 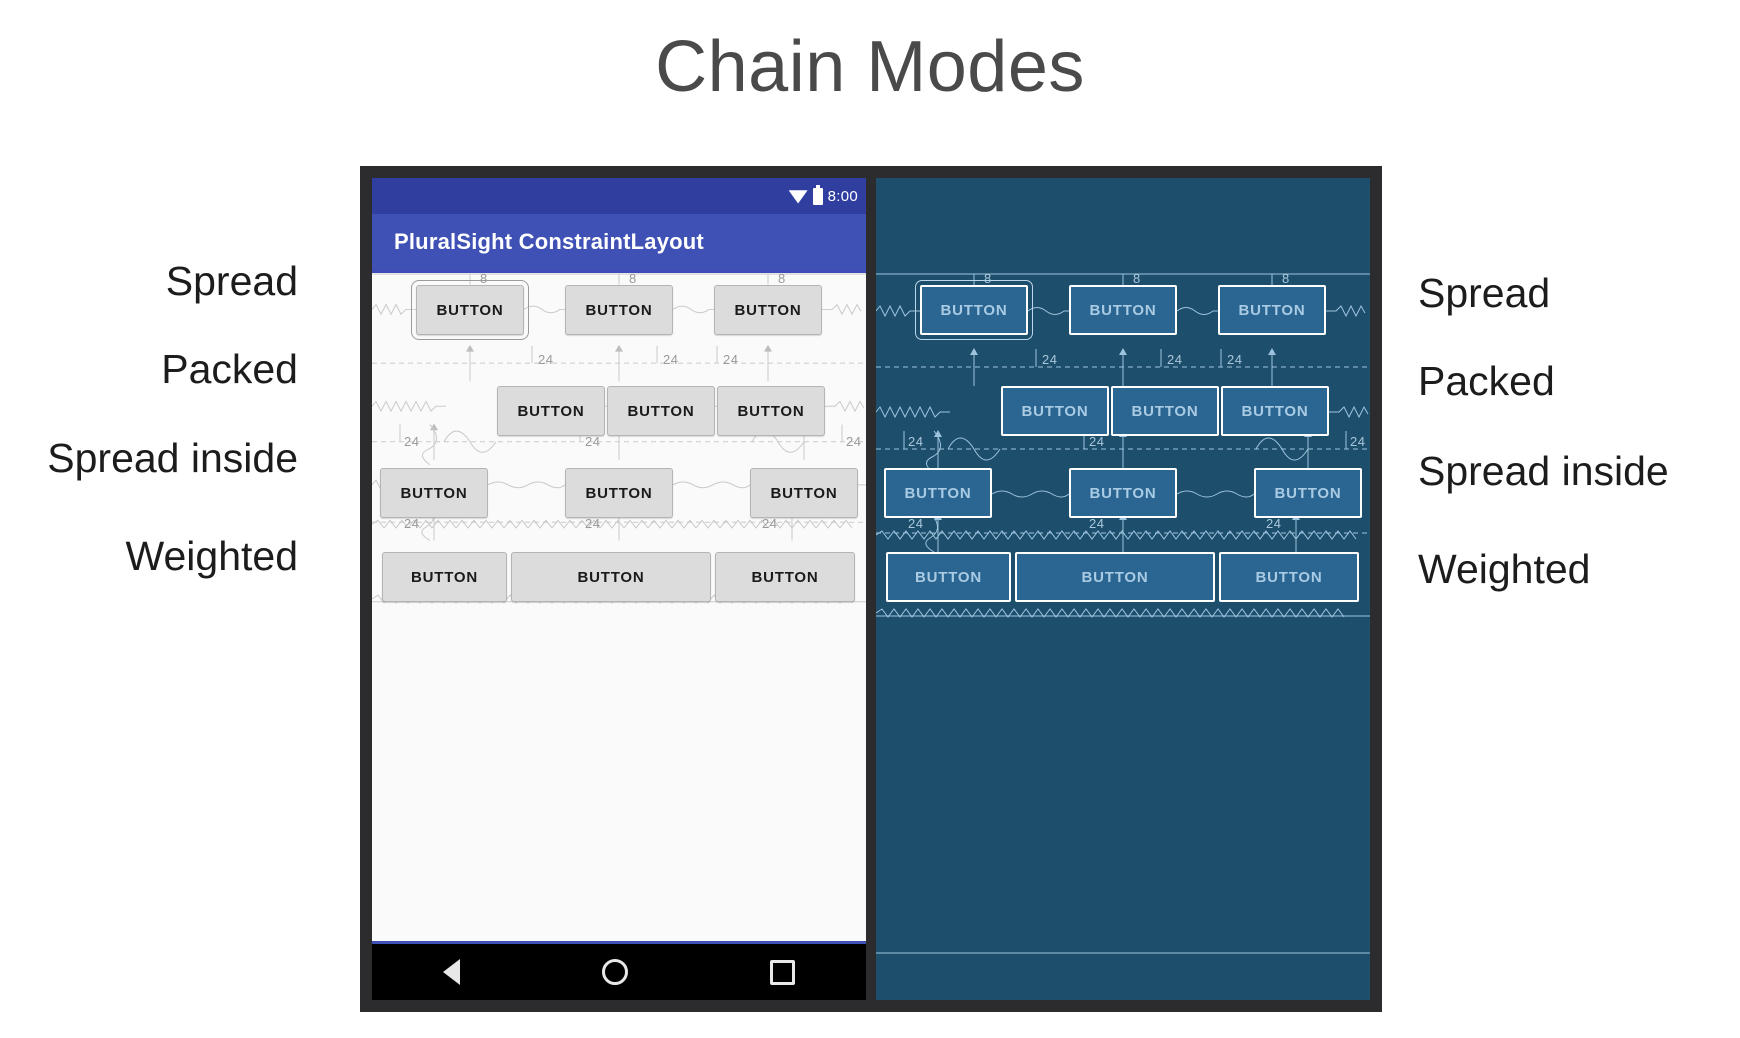 What do you see at coordinates (782, 972) in the screenshot?
I see `recents-square-icon` at bounding box center [782, 972].